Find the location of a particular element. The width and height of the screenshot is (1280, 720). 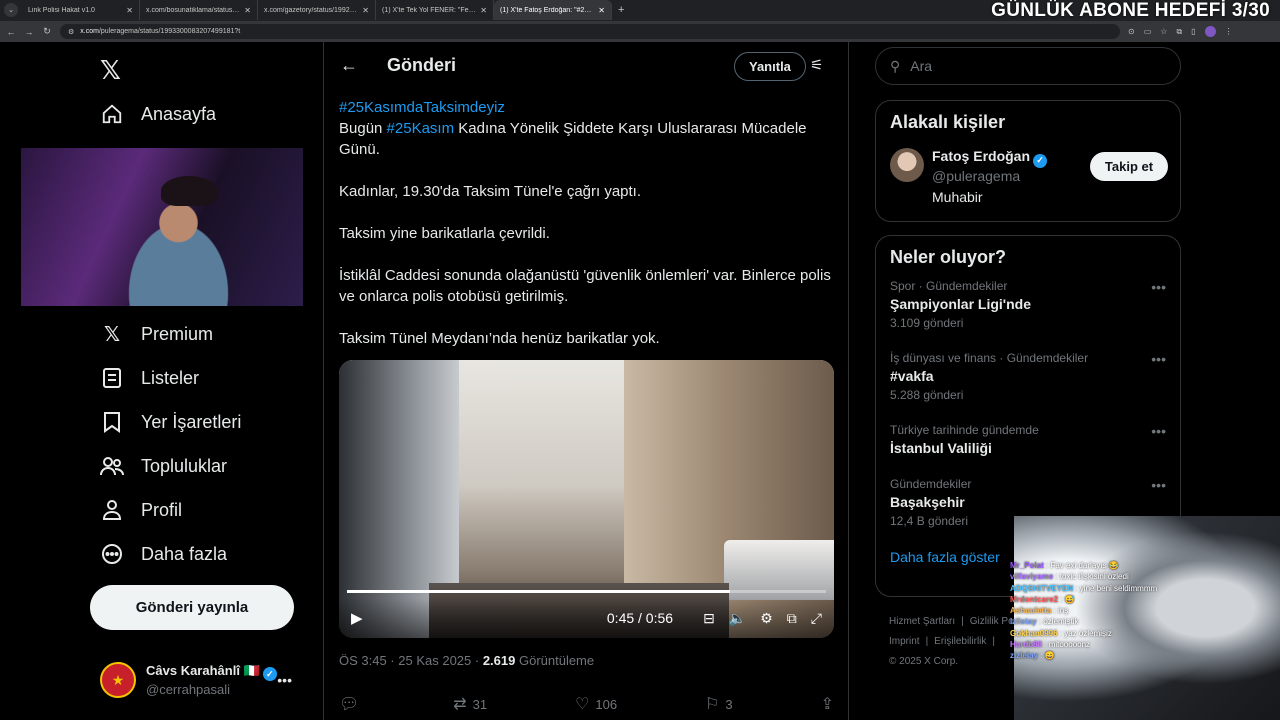

chat-message: zizlelay : 😄 is located at coordinates (1032, 656).